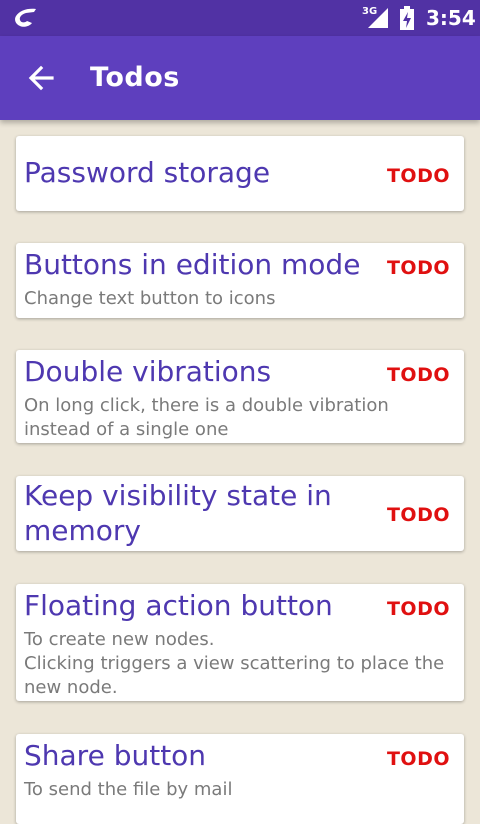 The height and width of the screenshot is (824, 480). Describe the element at coordinates (128, 789) in the screenshot. I see `todo-description: To send the file by mail` at that location.